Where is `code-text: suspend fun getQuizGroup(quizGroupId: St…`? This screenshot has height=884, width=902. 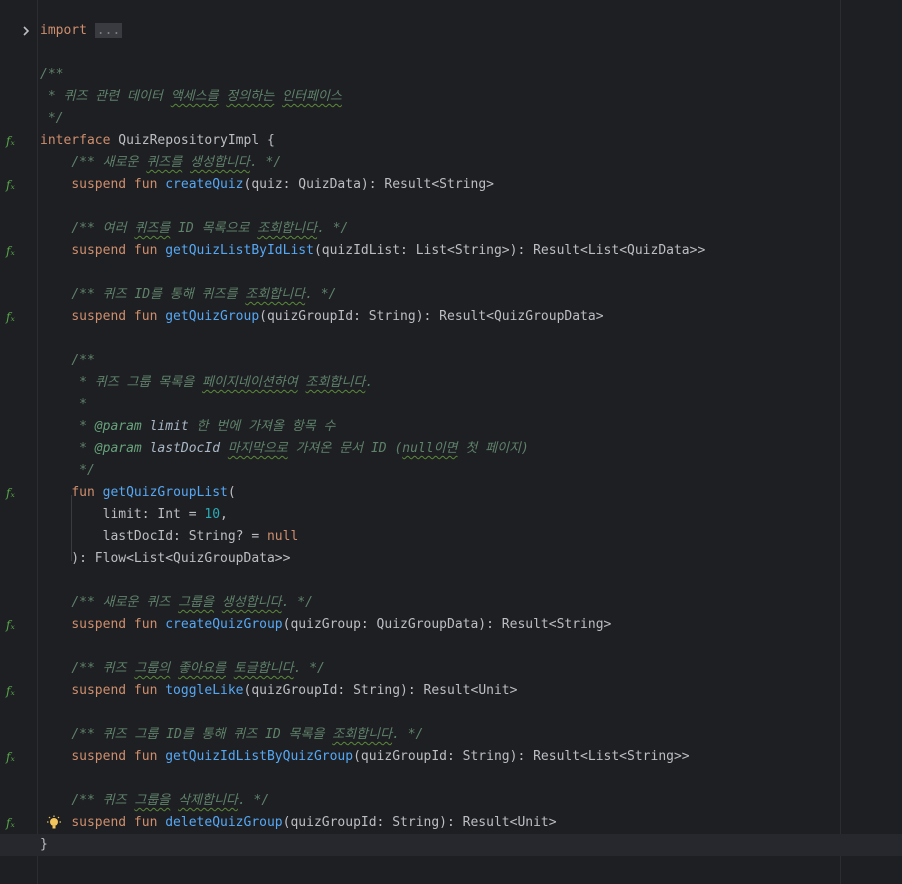 code-text: suspend fun getQuizGroup(quizGroupId: St… is located at coordinates (322, 317).